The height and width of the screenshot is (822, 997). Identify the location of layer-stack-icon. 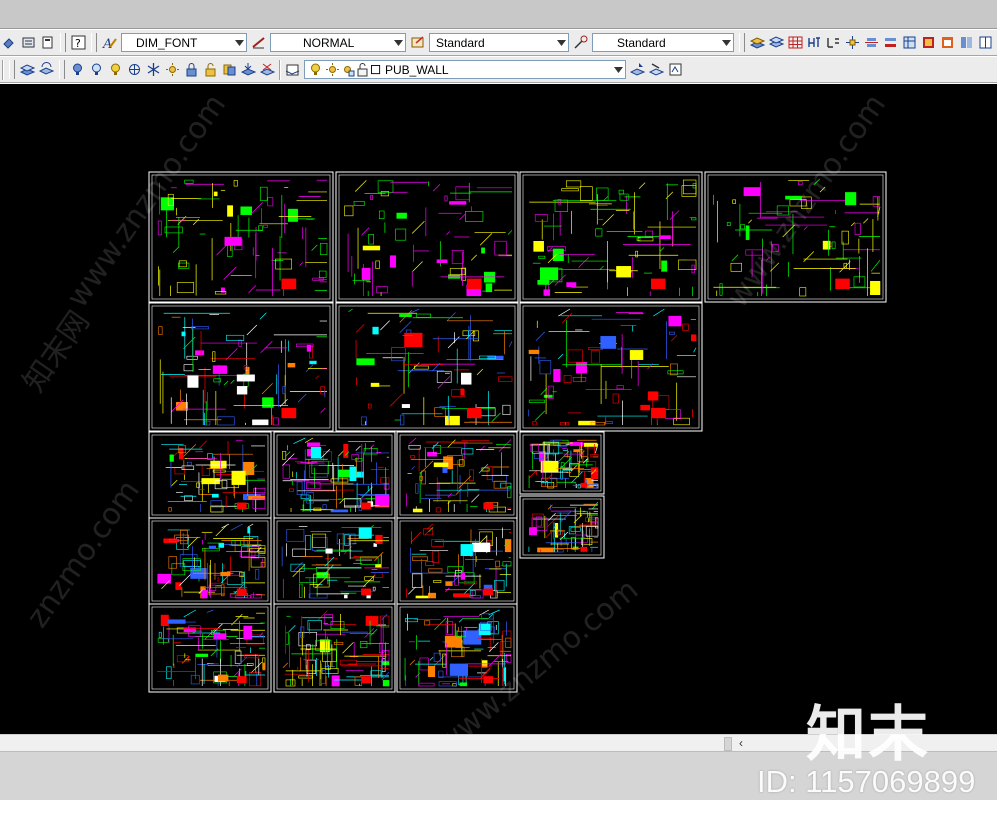
(776, 42).